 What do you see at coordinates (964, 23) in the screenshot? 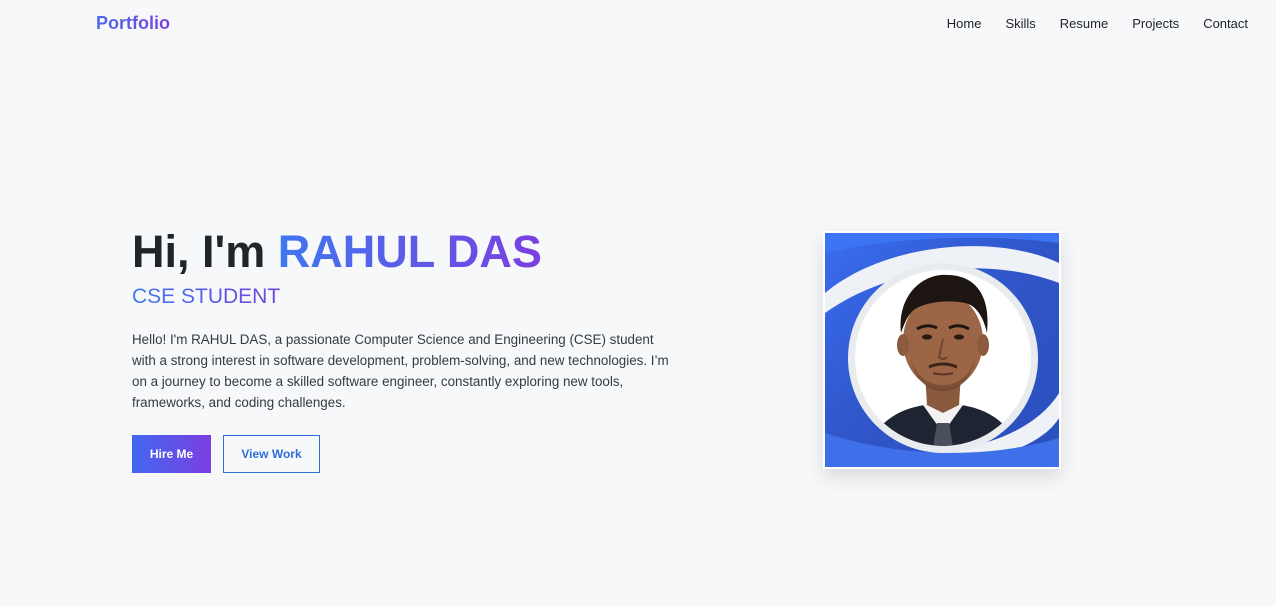
I see `nav-link-home: Home` at bounding box center [964, 23].